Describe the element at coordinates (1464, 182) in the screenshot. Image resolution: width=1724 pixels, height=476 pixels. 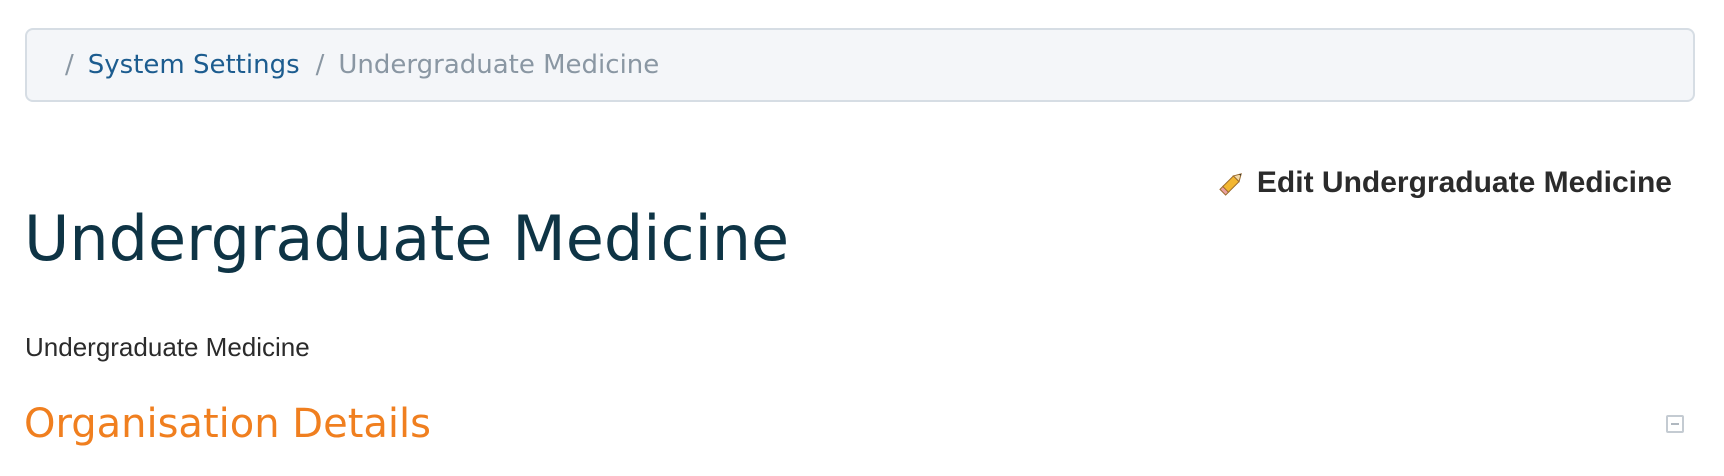
I see `edit-link-label: Edit Undergraduate Medicine` at that location.